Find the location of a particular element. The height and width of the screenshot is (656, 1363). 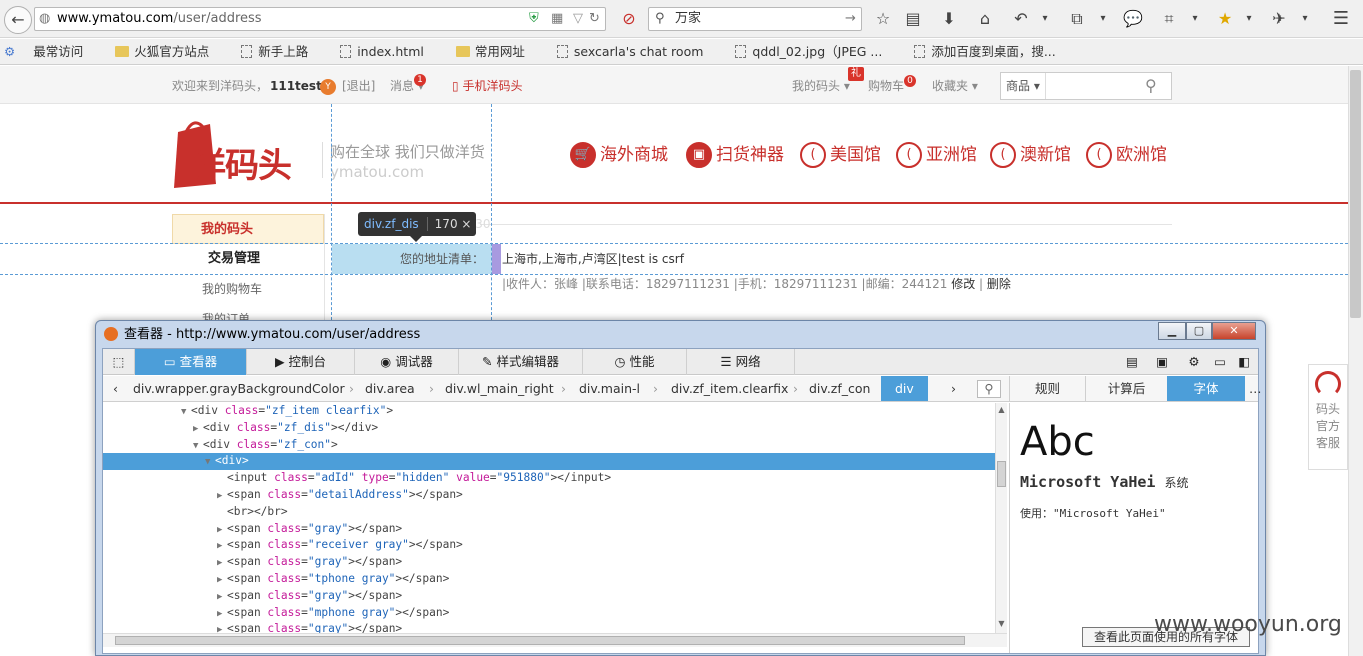

markup-line: ▶ <span class="mphone gray"></span> is located at coordinates (549, 613).